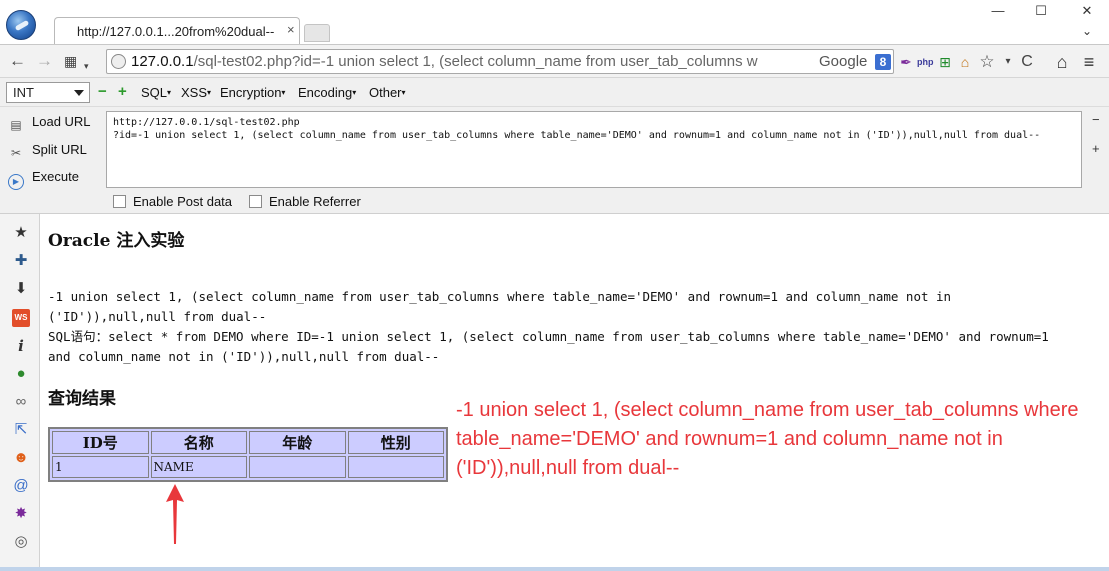  What do you see at coordinates (17, 61) in the screenshot?
I see `back-arrow-icon: ←` at bounding box center [17, 61].